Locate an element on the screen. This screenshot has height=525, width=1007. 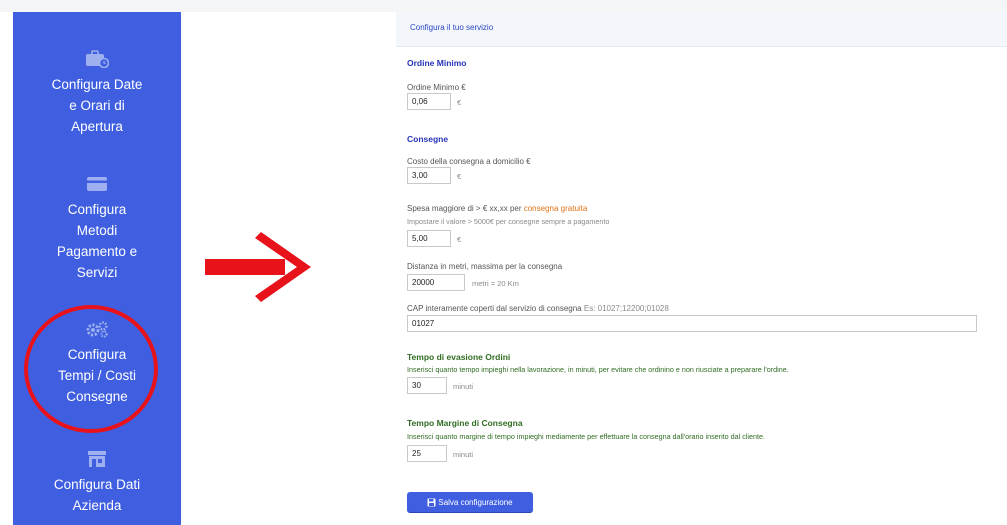
section-title-ordine: Ordine Minimo is located at coordinates (437, 63).